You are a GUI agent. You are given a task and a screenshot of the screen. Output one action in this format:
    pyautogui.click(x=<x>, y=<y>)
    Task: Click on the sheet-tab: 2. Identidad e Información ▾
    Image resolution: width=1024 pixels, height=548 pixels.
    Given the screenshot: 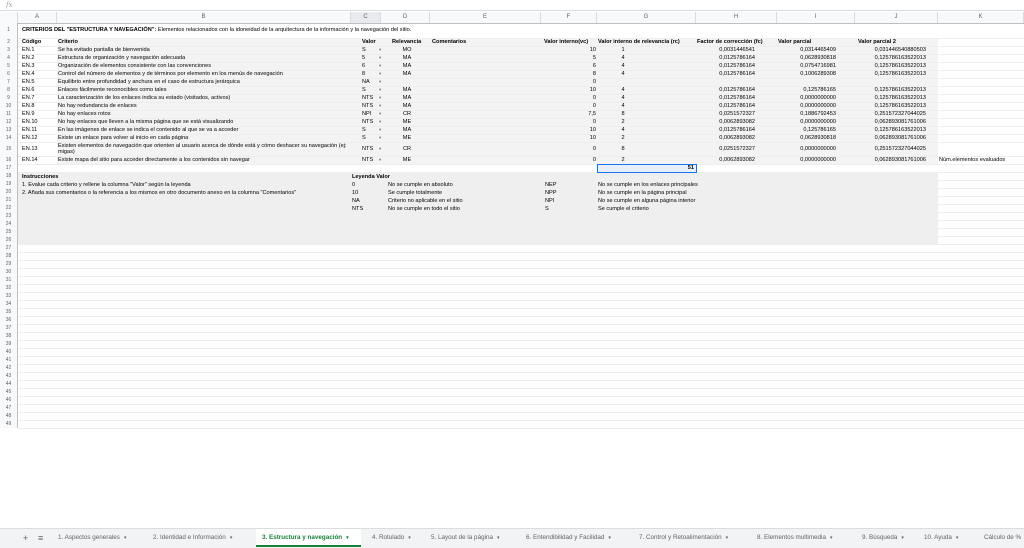 What is the action you would take?
    pyautogui.click(x=199, y=538)
    